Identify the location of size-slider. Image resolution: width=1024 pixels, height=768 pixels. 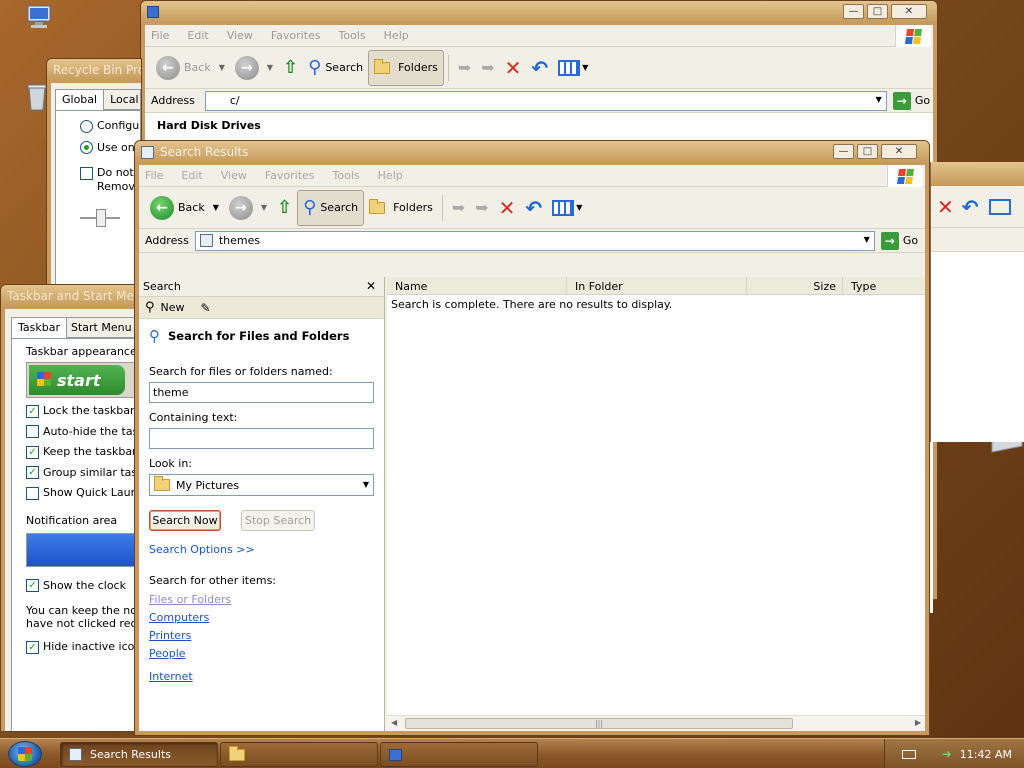
(100, 217).